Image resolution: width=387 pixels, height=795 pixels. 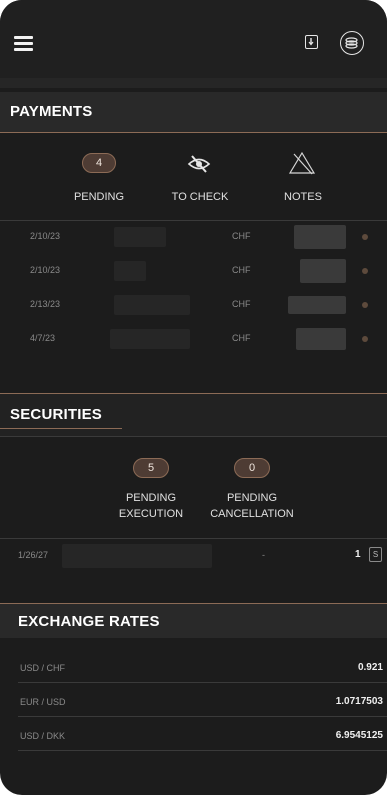 I want to click on securities-header-divider, so click(x=193, y=436).